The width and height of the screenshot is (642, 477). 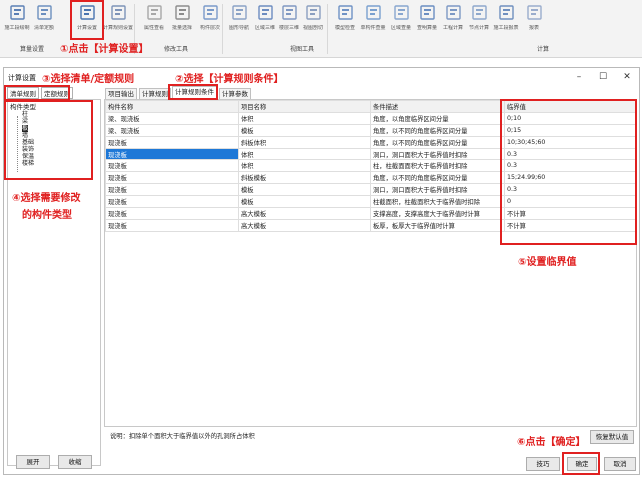 What do you see at coordinates (533, 28) in the screenshot?
I see `ribbon-button-label: 报表` at bounding box center [533, 28].